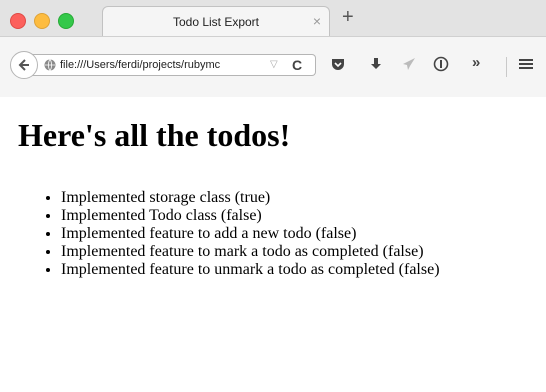 This screenshot has width=546, height=392. What do you see at coordinates (338, 66) in the screenshot?
I see `pocket-icon` at bounding box center [338, 66].